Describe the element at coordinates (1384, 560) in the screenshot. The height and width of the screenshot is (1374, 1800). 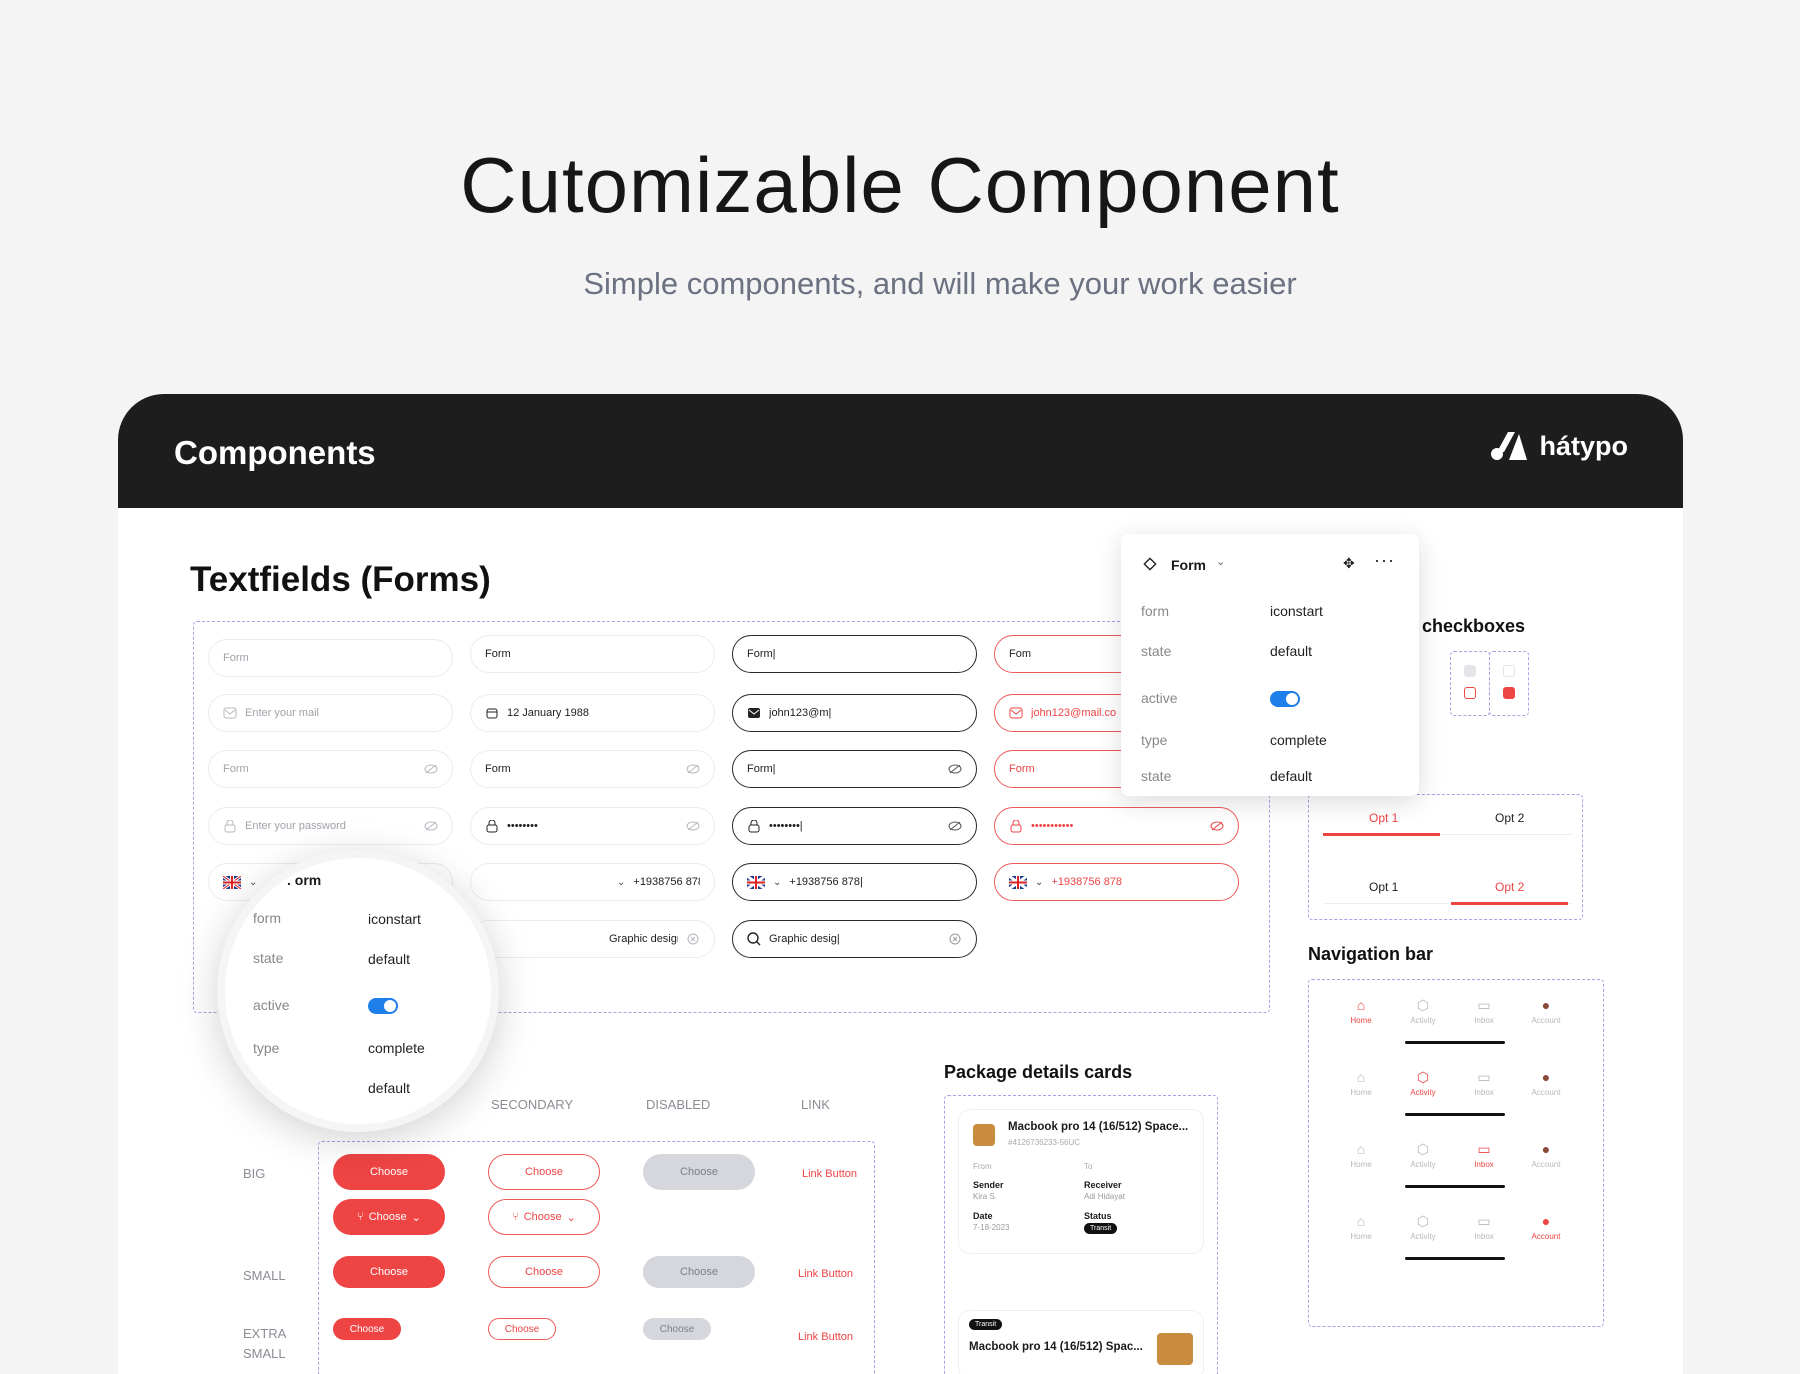
I see `more-icon: ···` at that location.